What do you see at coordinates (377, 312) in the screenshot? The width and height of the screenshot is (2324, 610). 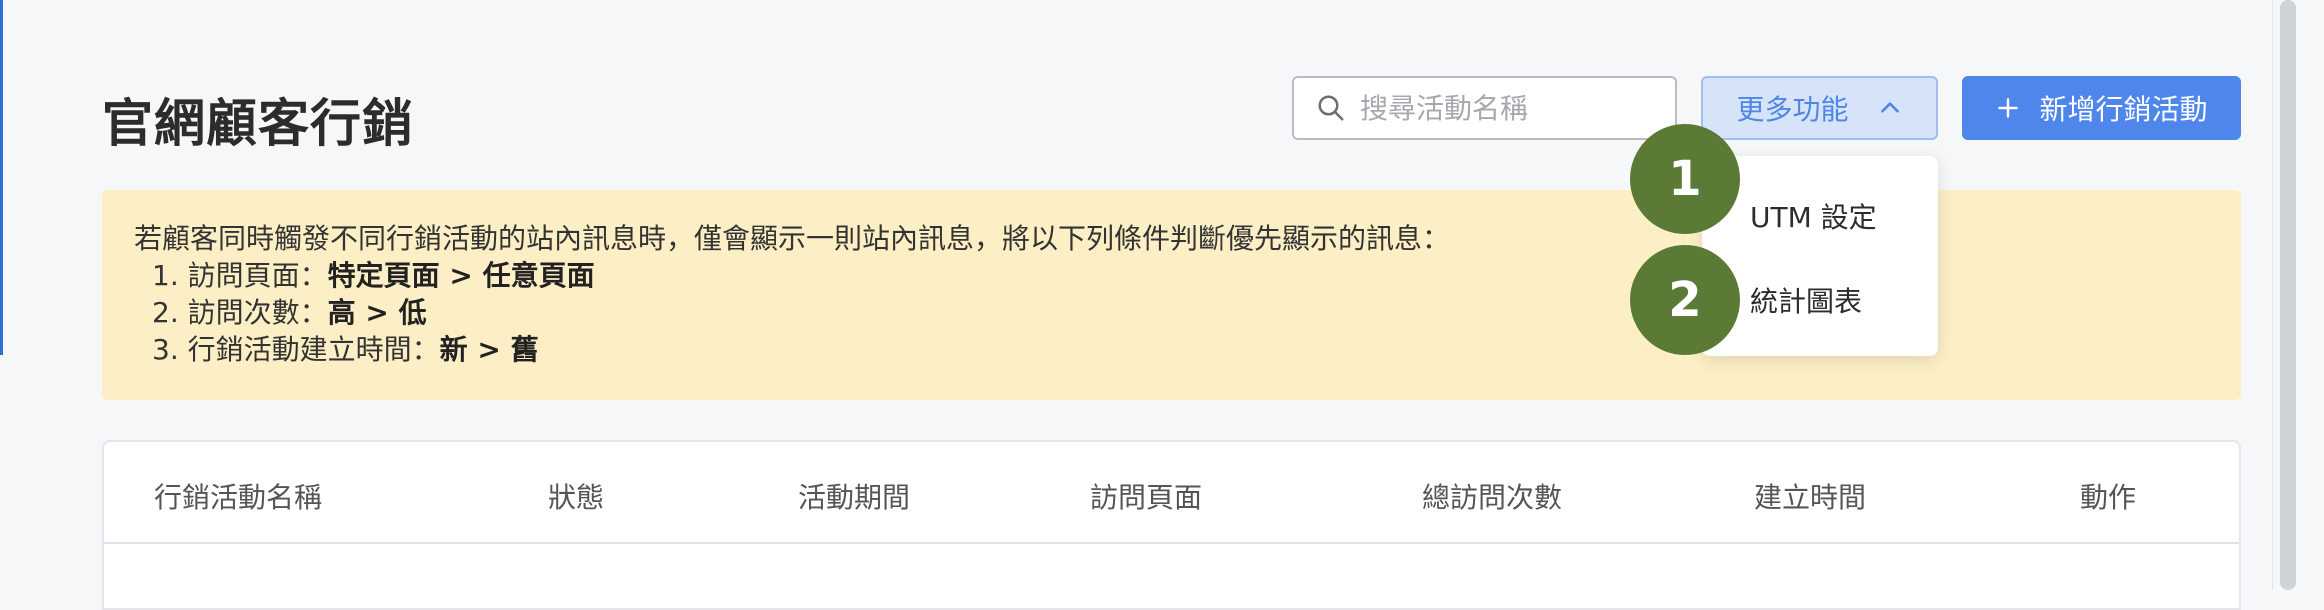 I see `notice-item-rule: 高 > 低` at bounding box center [377, 312].